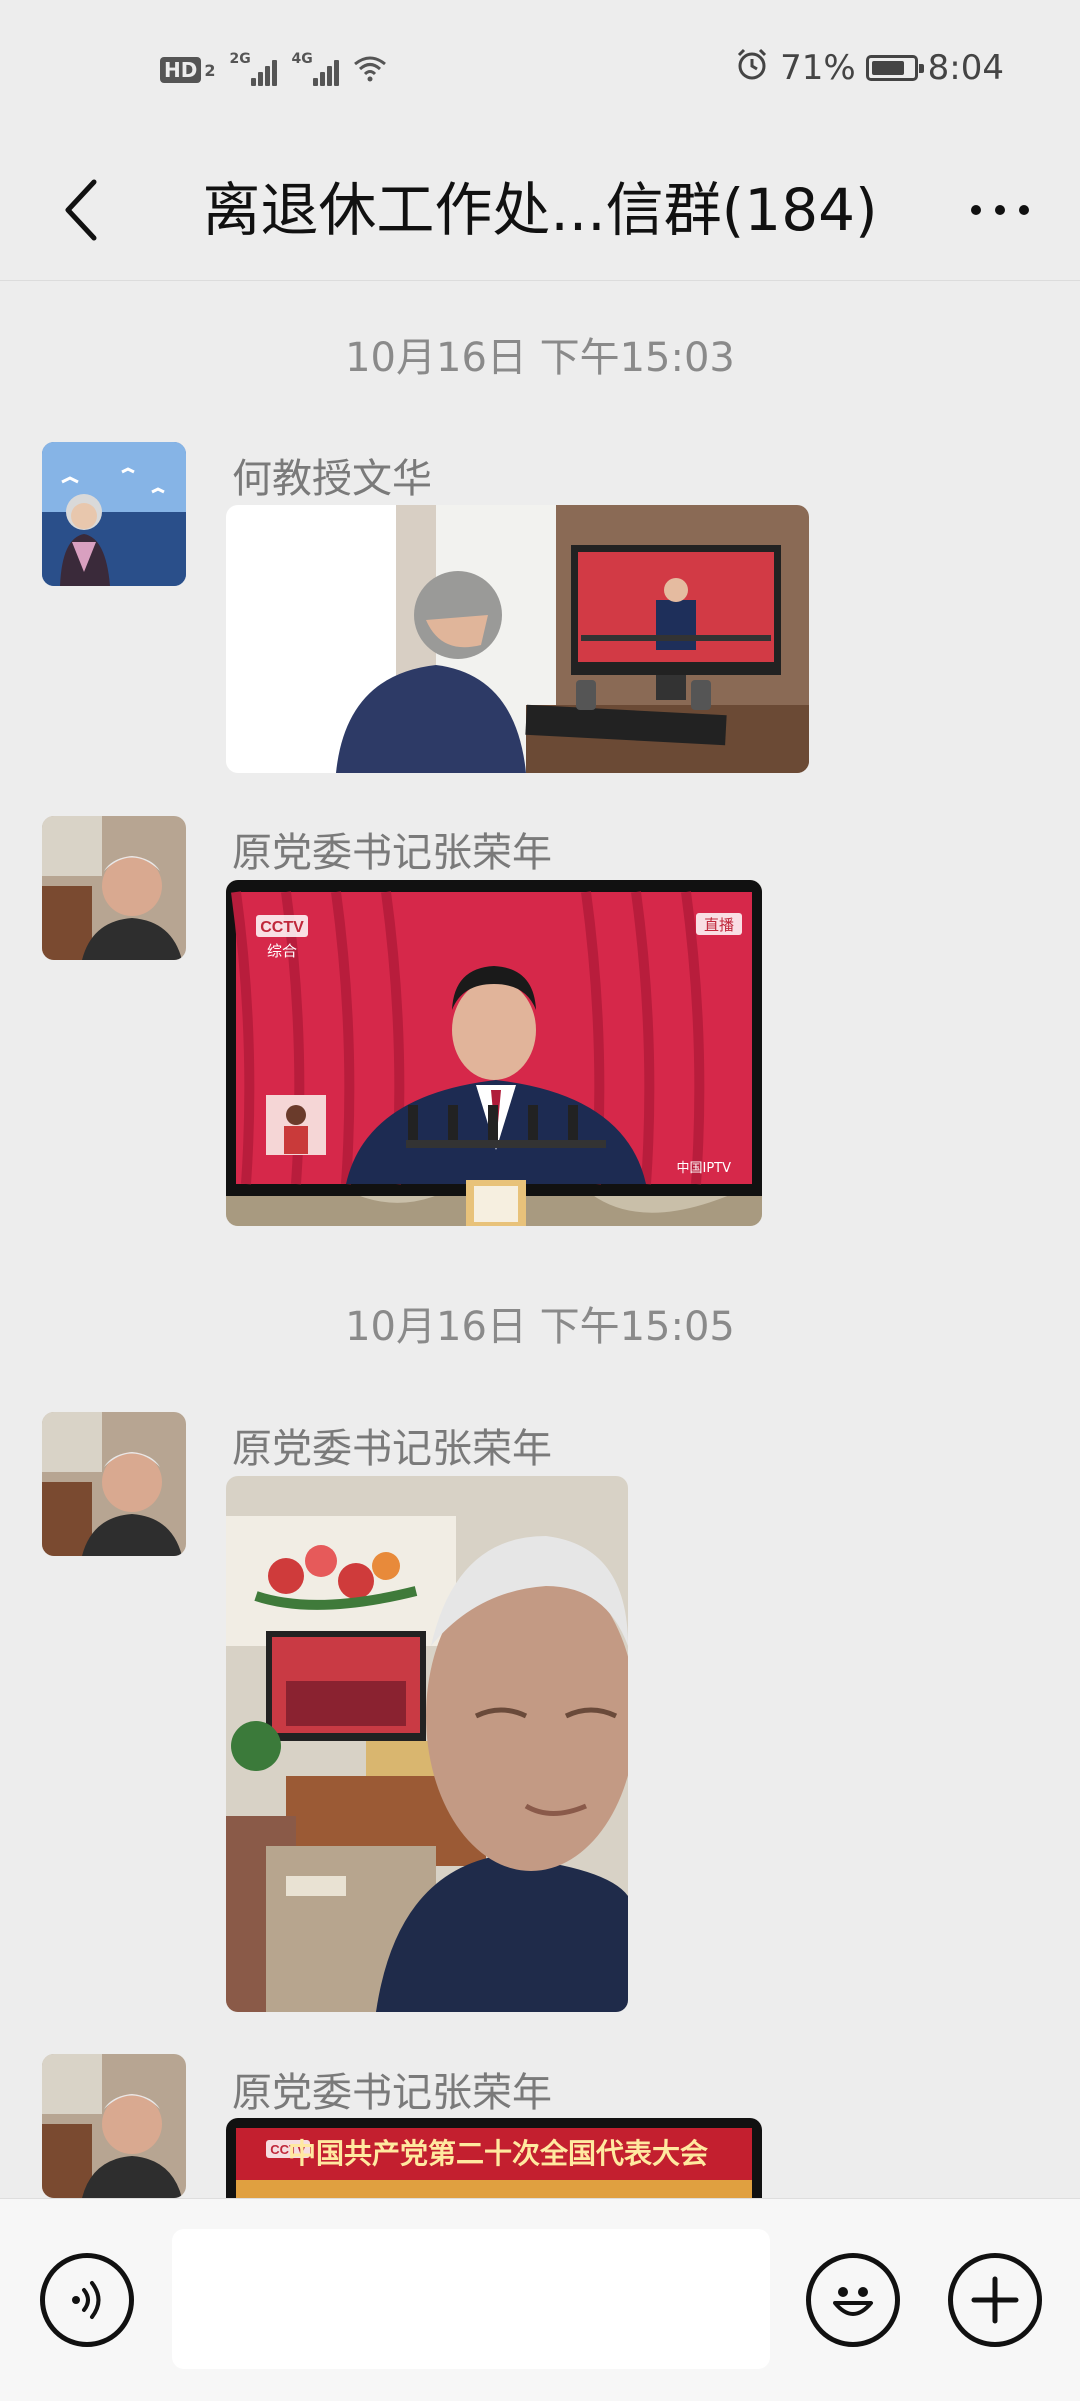  What do you see at coordinates (894, 68) in the screenshot?
I see `battery-charging-icon` at bounding box center [894, 68].